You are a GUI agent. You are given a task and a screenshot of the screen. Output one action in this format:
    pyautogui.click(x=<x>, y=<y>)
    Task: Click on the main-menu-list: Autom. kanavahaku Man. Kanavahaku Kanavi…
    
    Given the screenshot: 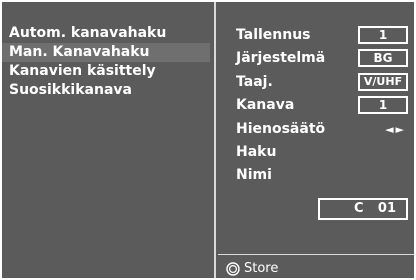 What is the action you would take?
    pyautogui.click(x=106, y=62)
    